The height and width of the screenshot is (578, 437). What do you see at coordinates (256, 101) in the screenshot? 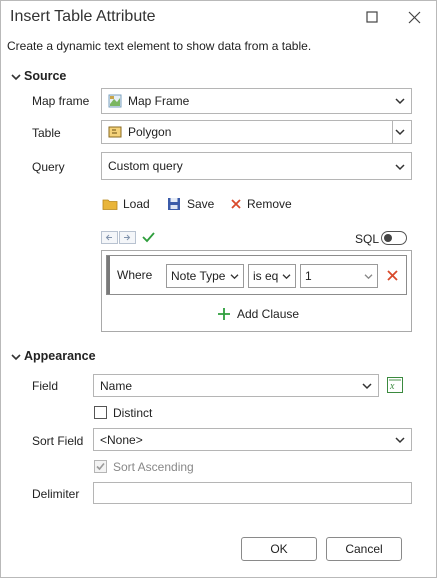
I see `map-frame-dropdown: Map Frame` at bounding box center [256, 101].